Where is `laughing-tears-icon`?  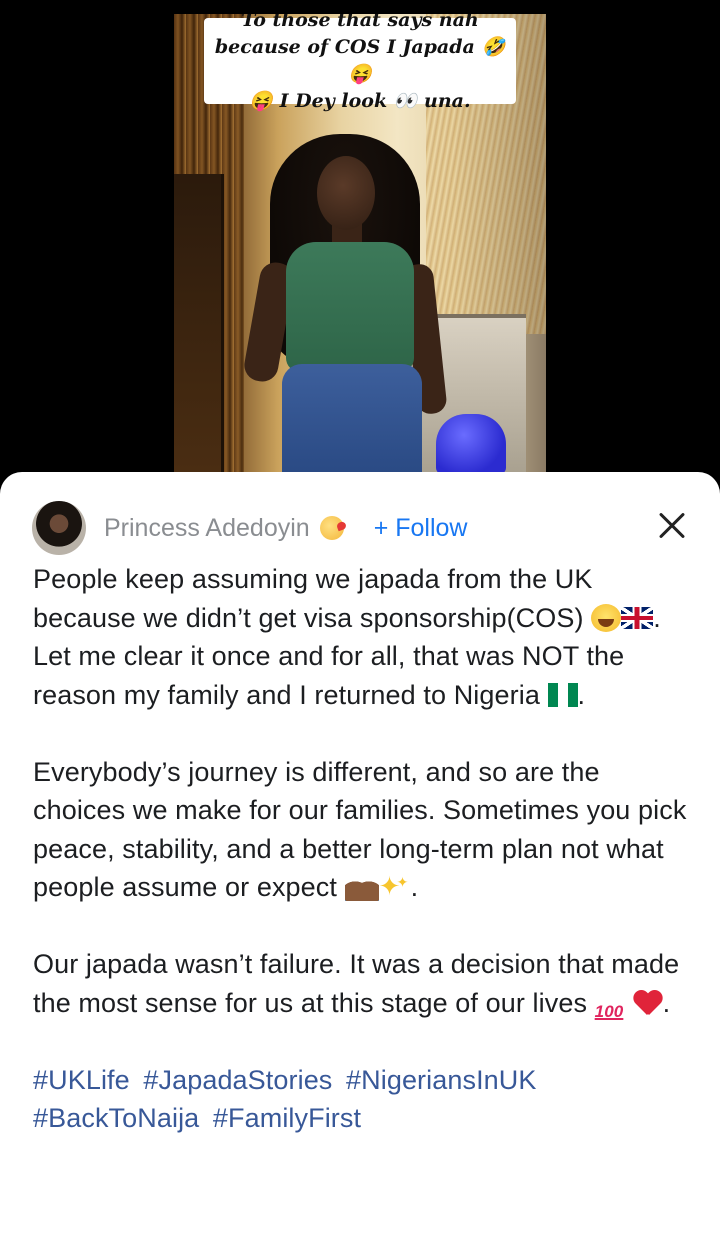 laughing-tears-icon is located at coordinates (606, 617).